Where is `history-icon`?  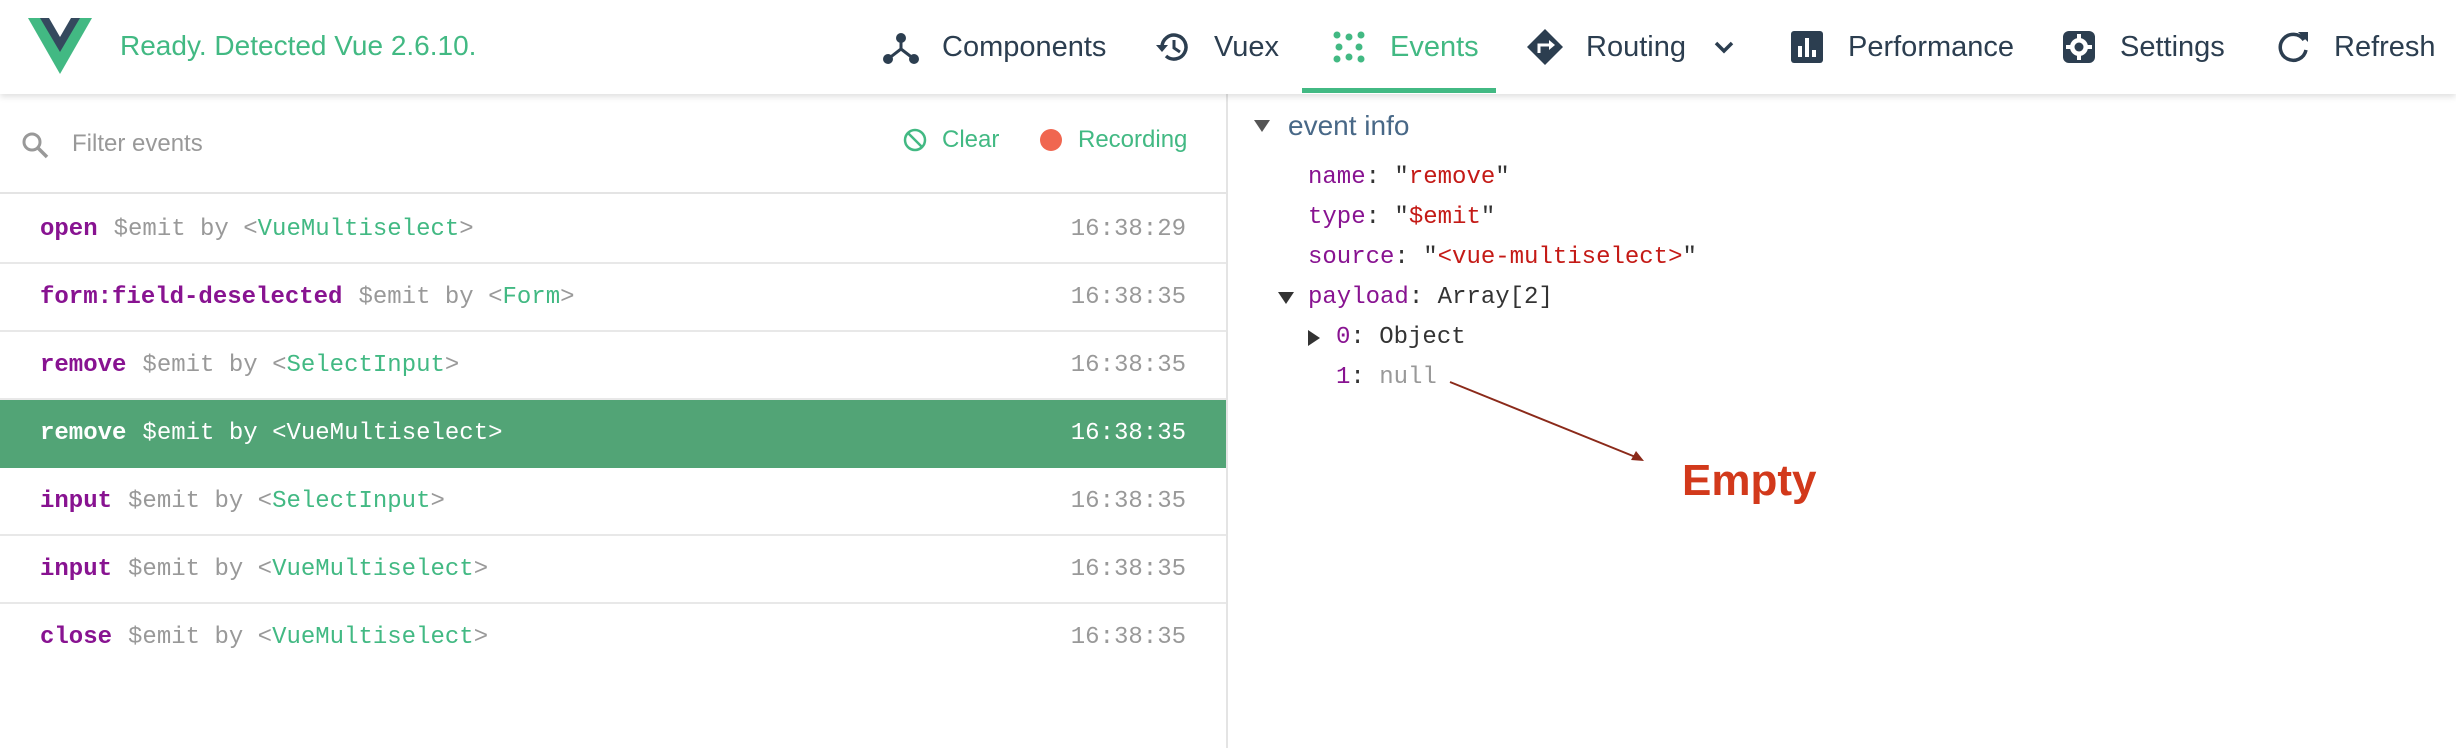 history-icon is located at coordinates (1172, 47).